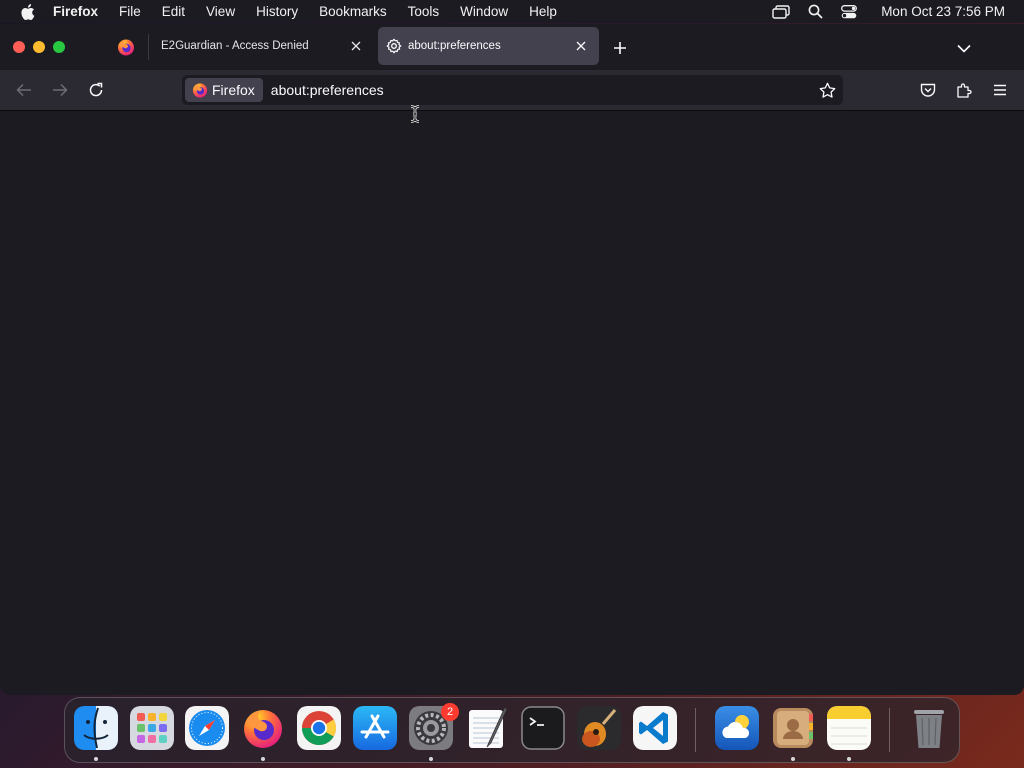  What do you see at coordinates (394, 46) in the screenshot?
I see `gear-icon` at bounding box center [394, 46].